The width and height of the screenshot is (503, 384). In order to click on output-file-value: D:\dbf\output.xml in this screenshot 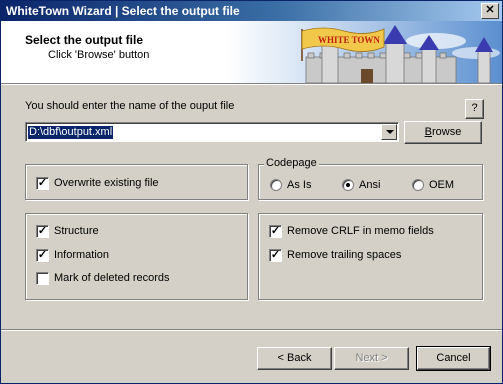, I will do `click(71, 132)`.